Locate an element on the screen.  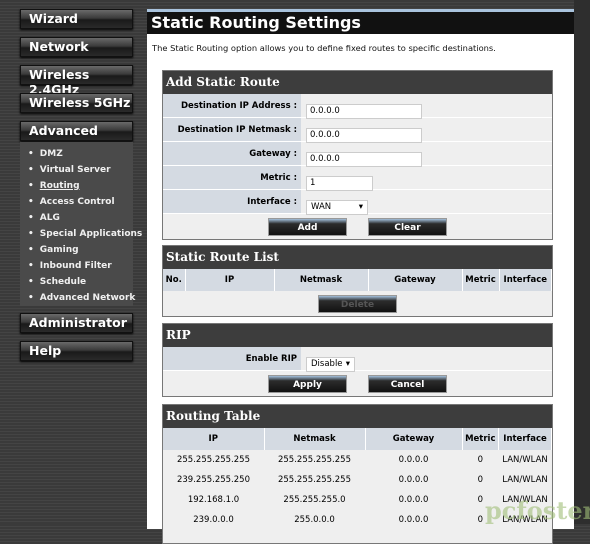
nav-advanced: Advanced is located at coordinates (76, 131).